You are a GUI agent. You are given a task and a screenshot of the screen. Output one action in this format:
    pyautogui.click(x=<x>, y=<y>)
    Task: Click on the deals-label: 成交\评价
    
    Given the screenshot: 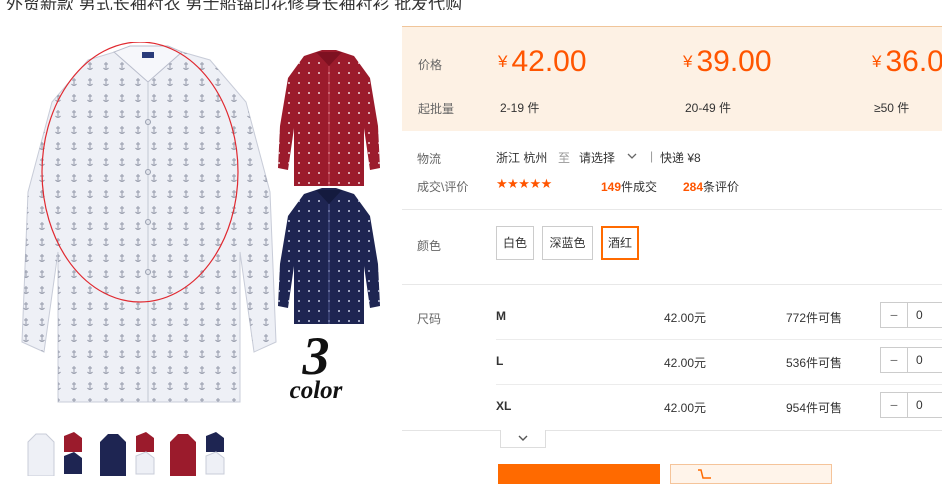 What is the action you would take?
    pyautogui.click(x=443, y=187)
    